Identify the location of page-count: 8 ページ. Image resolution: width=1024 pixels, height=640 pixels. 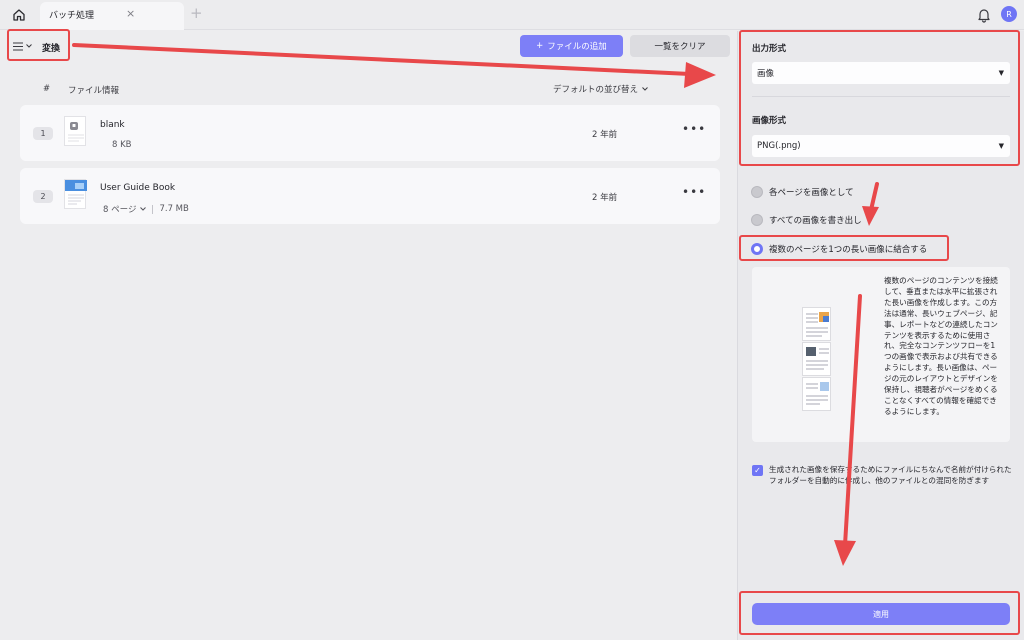
(120, 210).